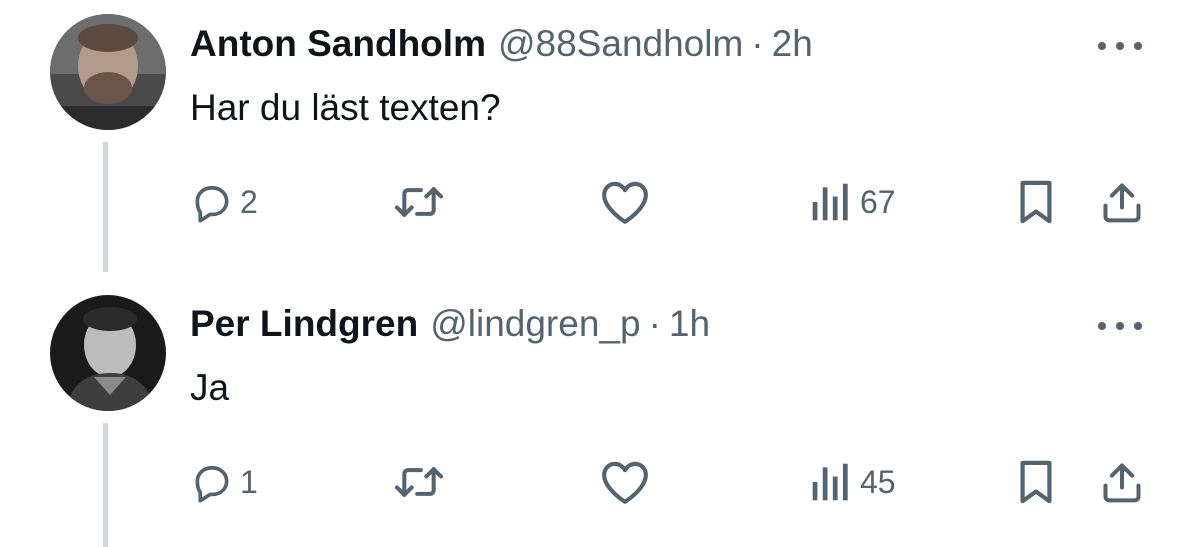  Describe the element at coordinates (535, 324) in the screenshot. I see `author-handle: @lindgren_p` at that location.